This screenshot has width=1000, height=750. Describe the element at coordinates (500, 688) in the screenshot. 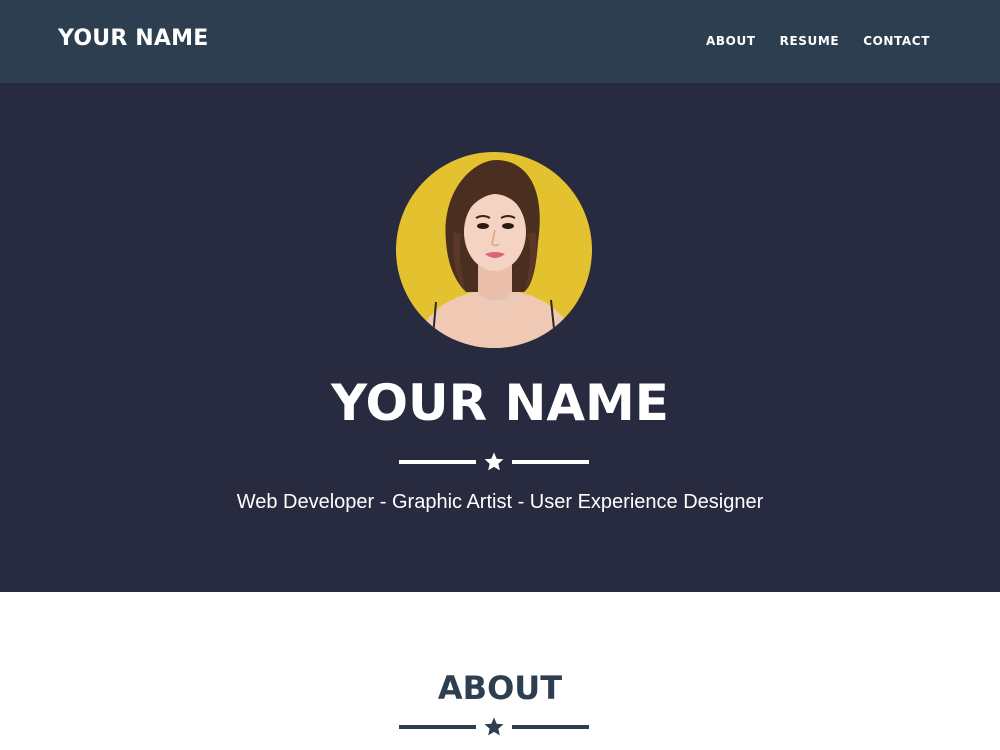

I see `about-title: ABOUT` at that location.